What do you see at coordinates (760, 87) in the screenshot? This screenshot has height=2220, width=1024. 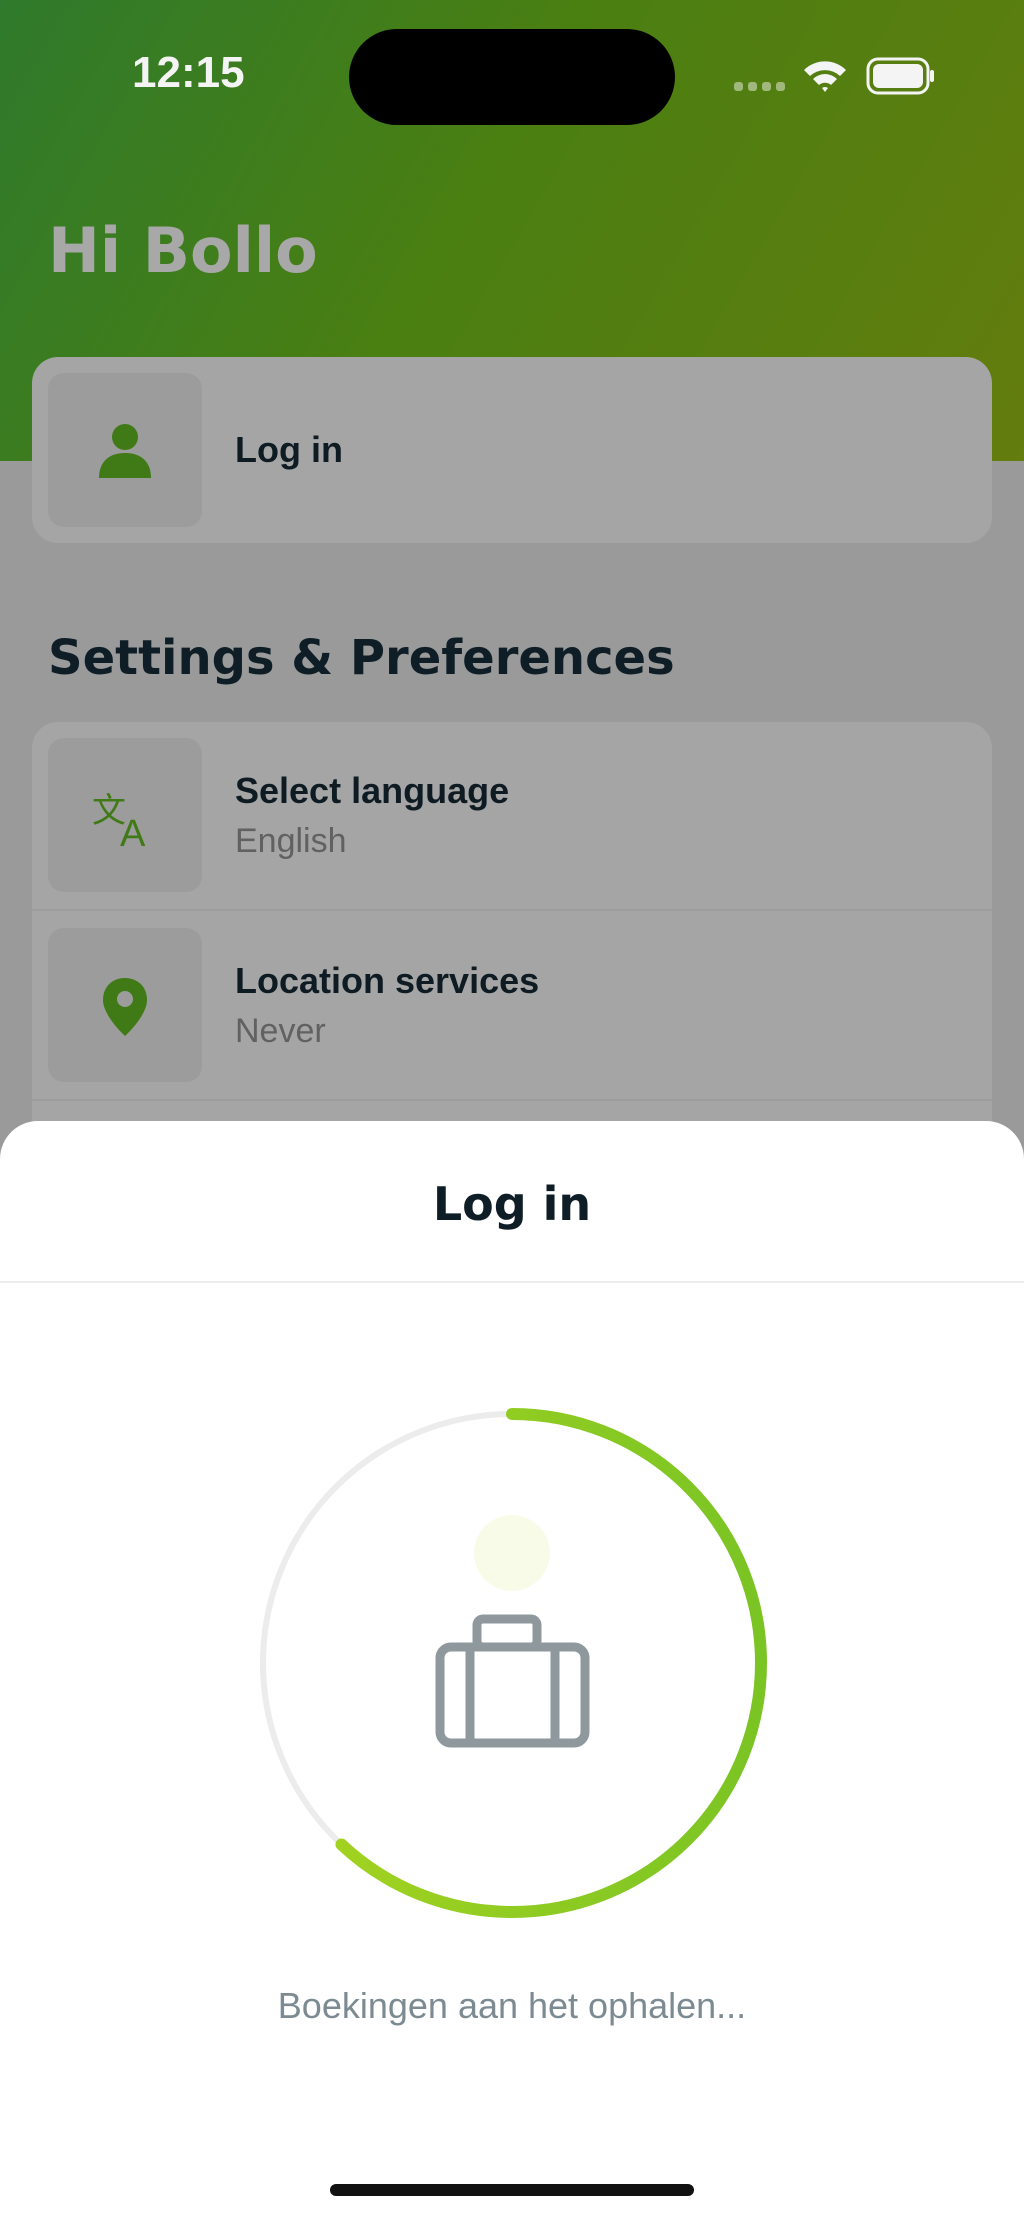 I see `cellular-signal-icon` at bounding box center [760, 87].